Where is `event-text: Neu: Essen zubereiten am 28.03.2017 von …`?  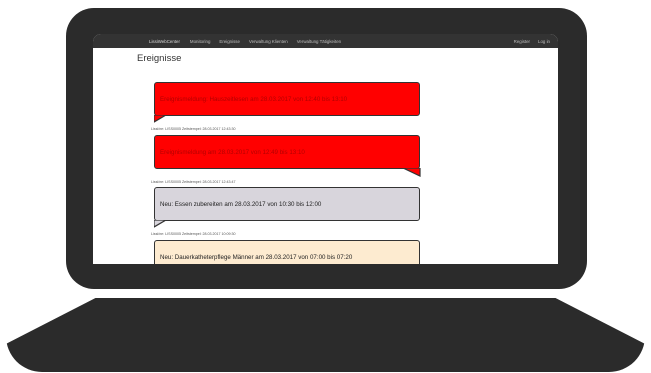
event-text: Neu: Essen zubereiten am 28.03.2017 von … is located at coordinates (241, 204).